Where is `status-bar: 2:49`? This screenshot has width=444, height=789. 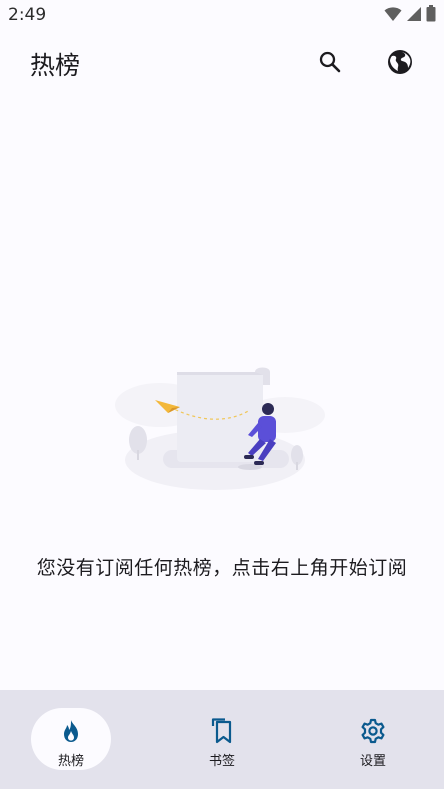
status-bar: 2:49 is located at coordinates (222, 15).